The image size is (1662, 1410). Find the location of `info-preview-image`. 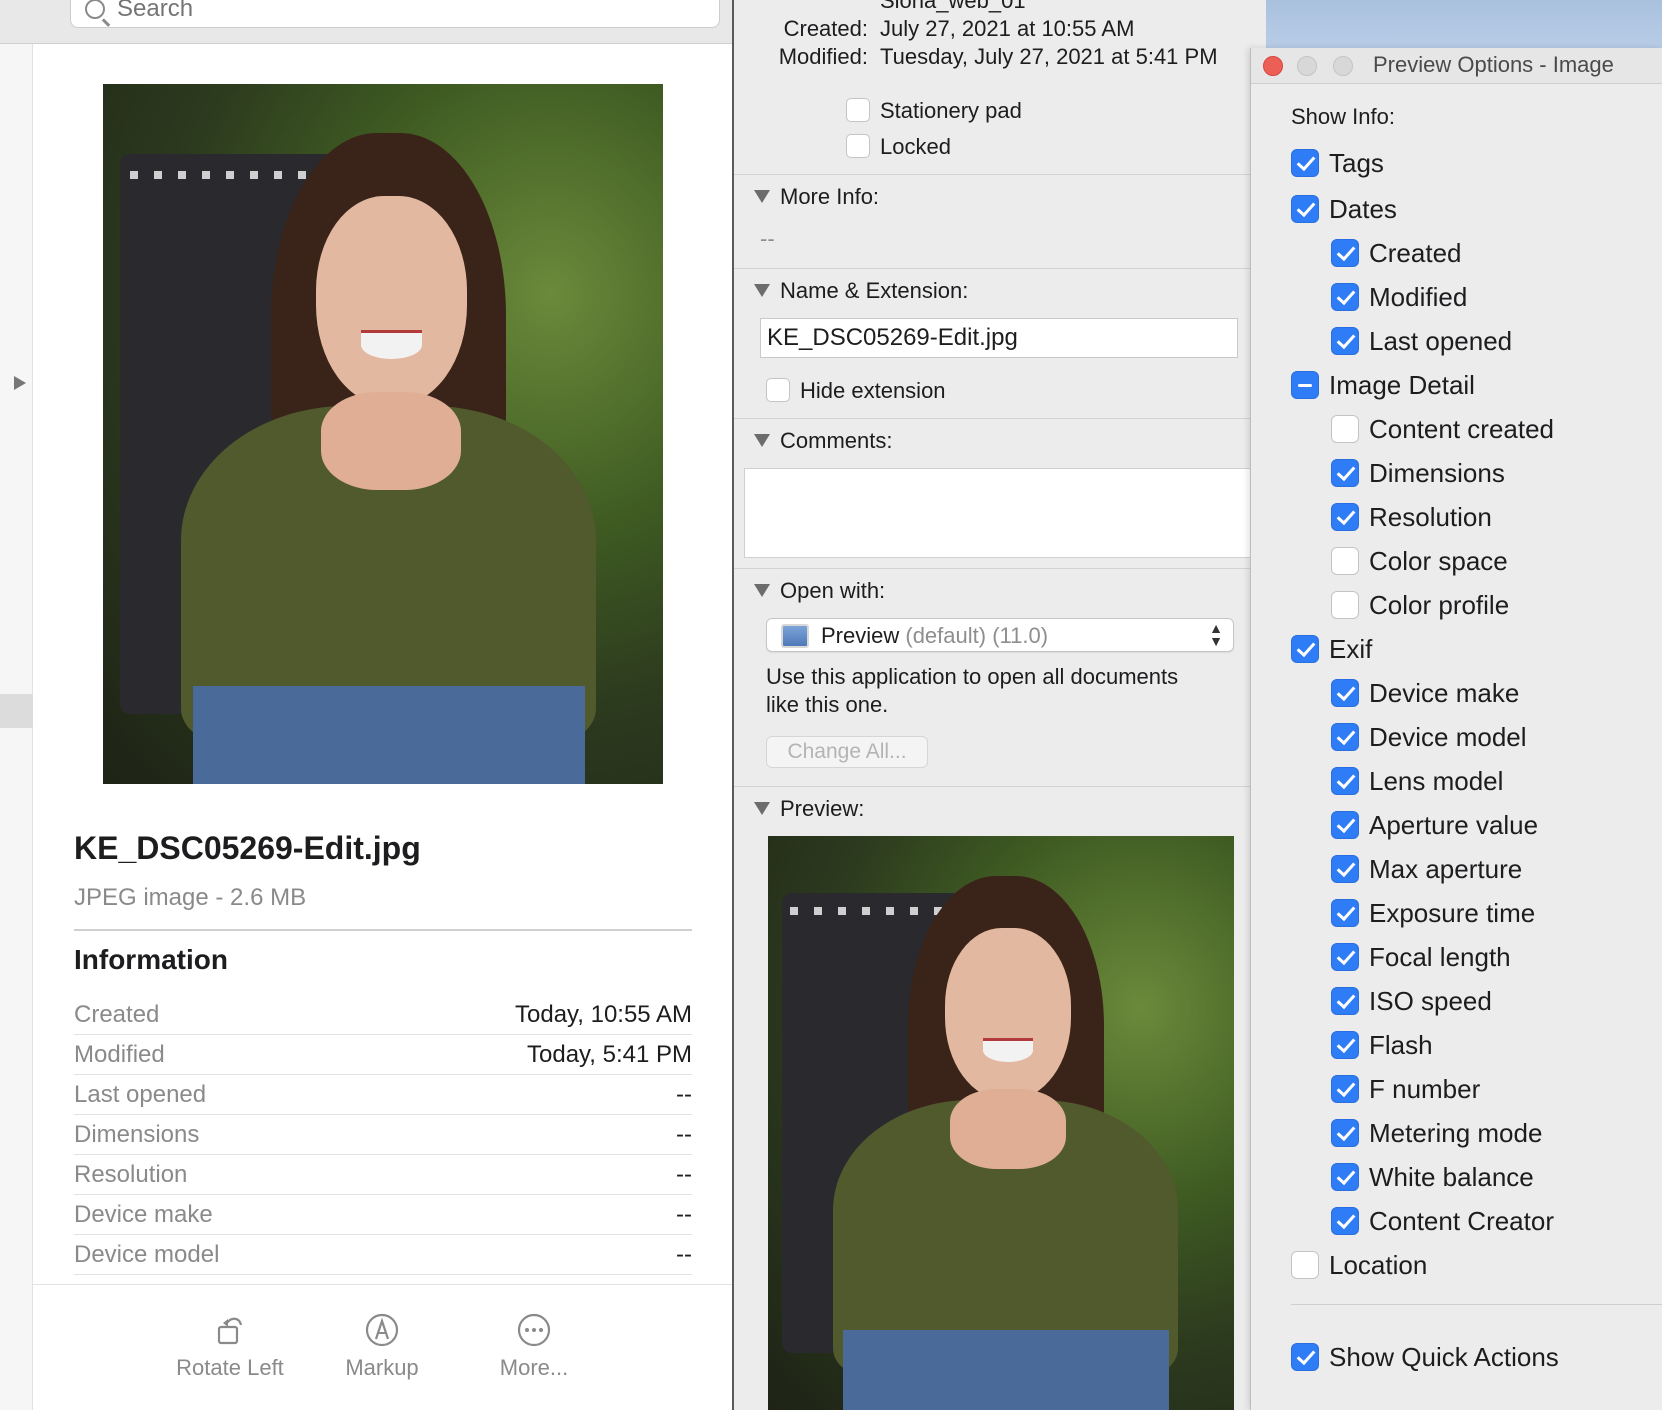

info-preview-image is located at coordinates (1001, 1123).